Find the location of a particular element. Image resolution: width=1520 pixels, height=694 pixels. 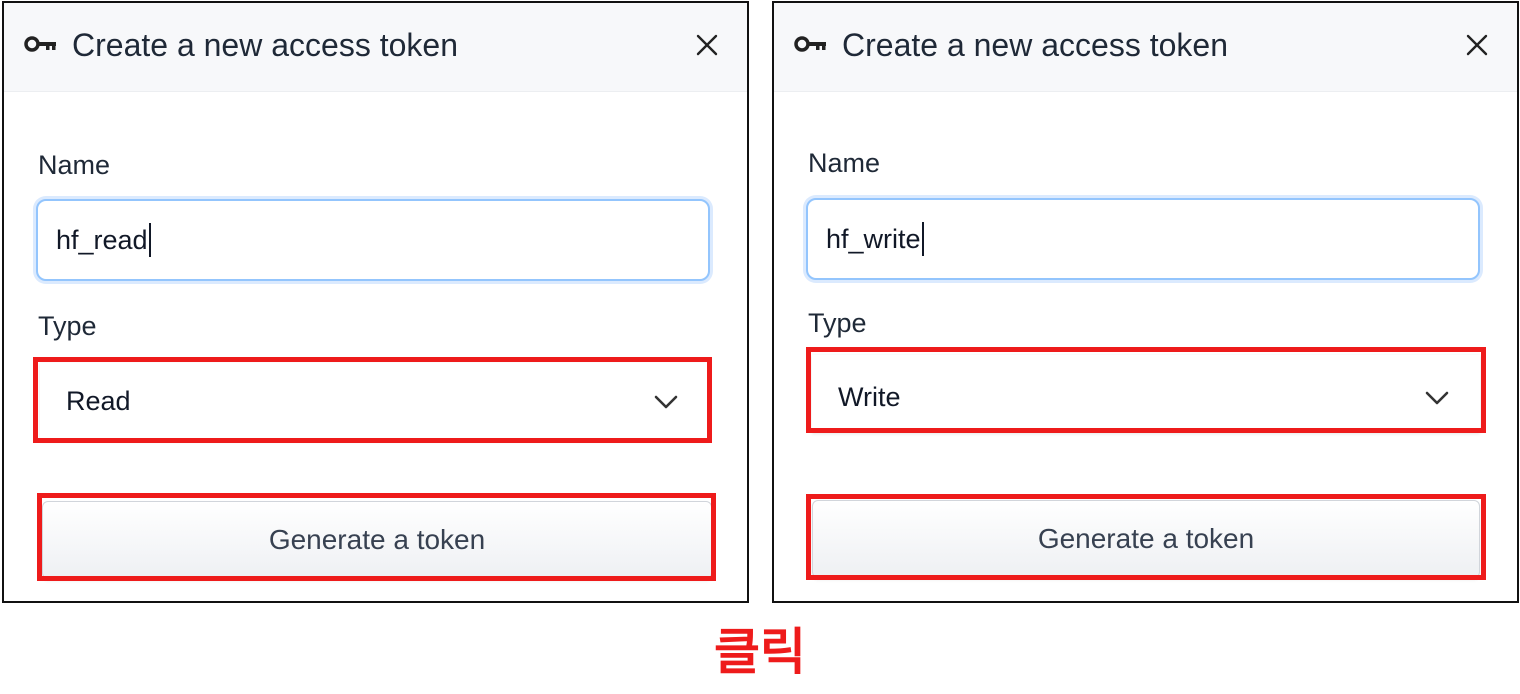

click-annotation-caption: 클릭 is located at coordinates (760, 652).